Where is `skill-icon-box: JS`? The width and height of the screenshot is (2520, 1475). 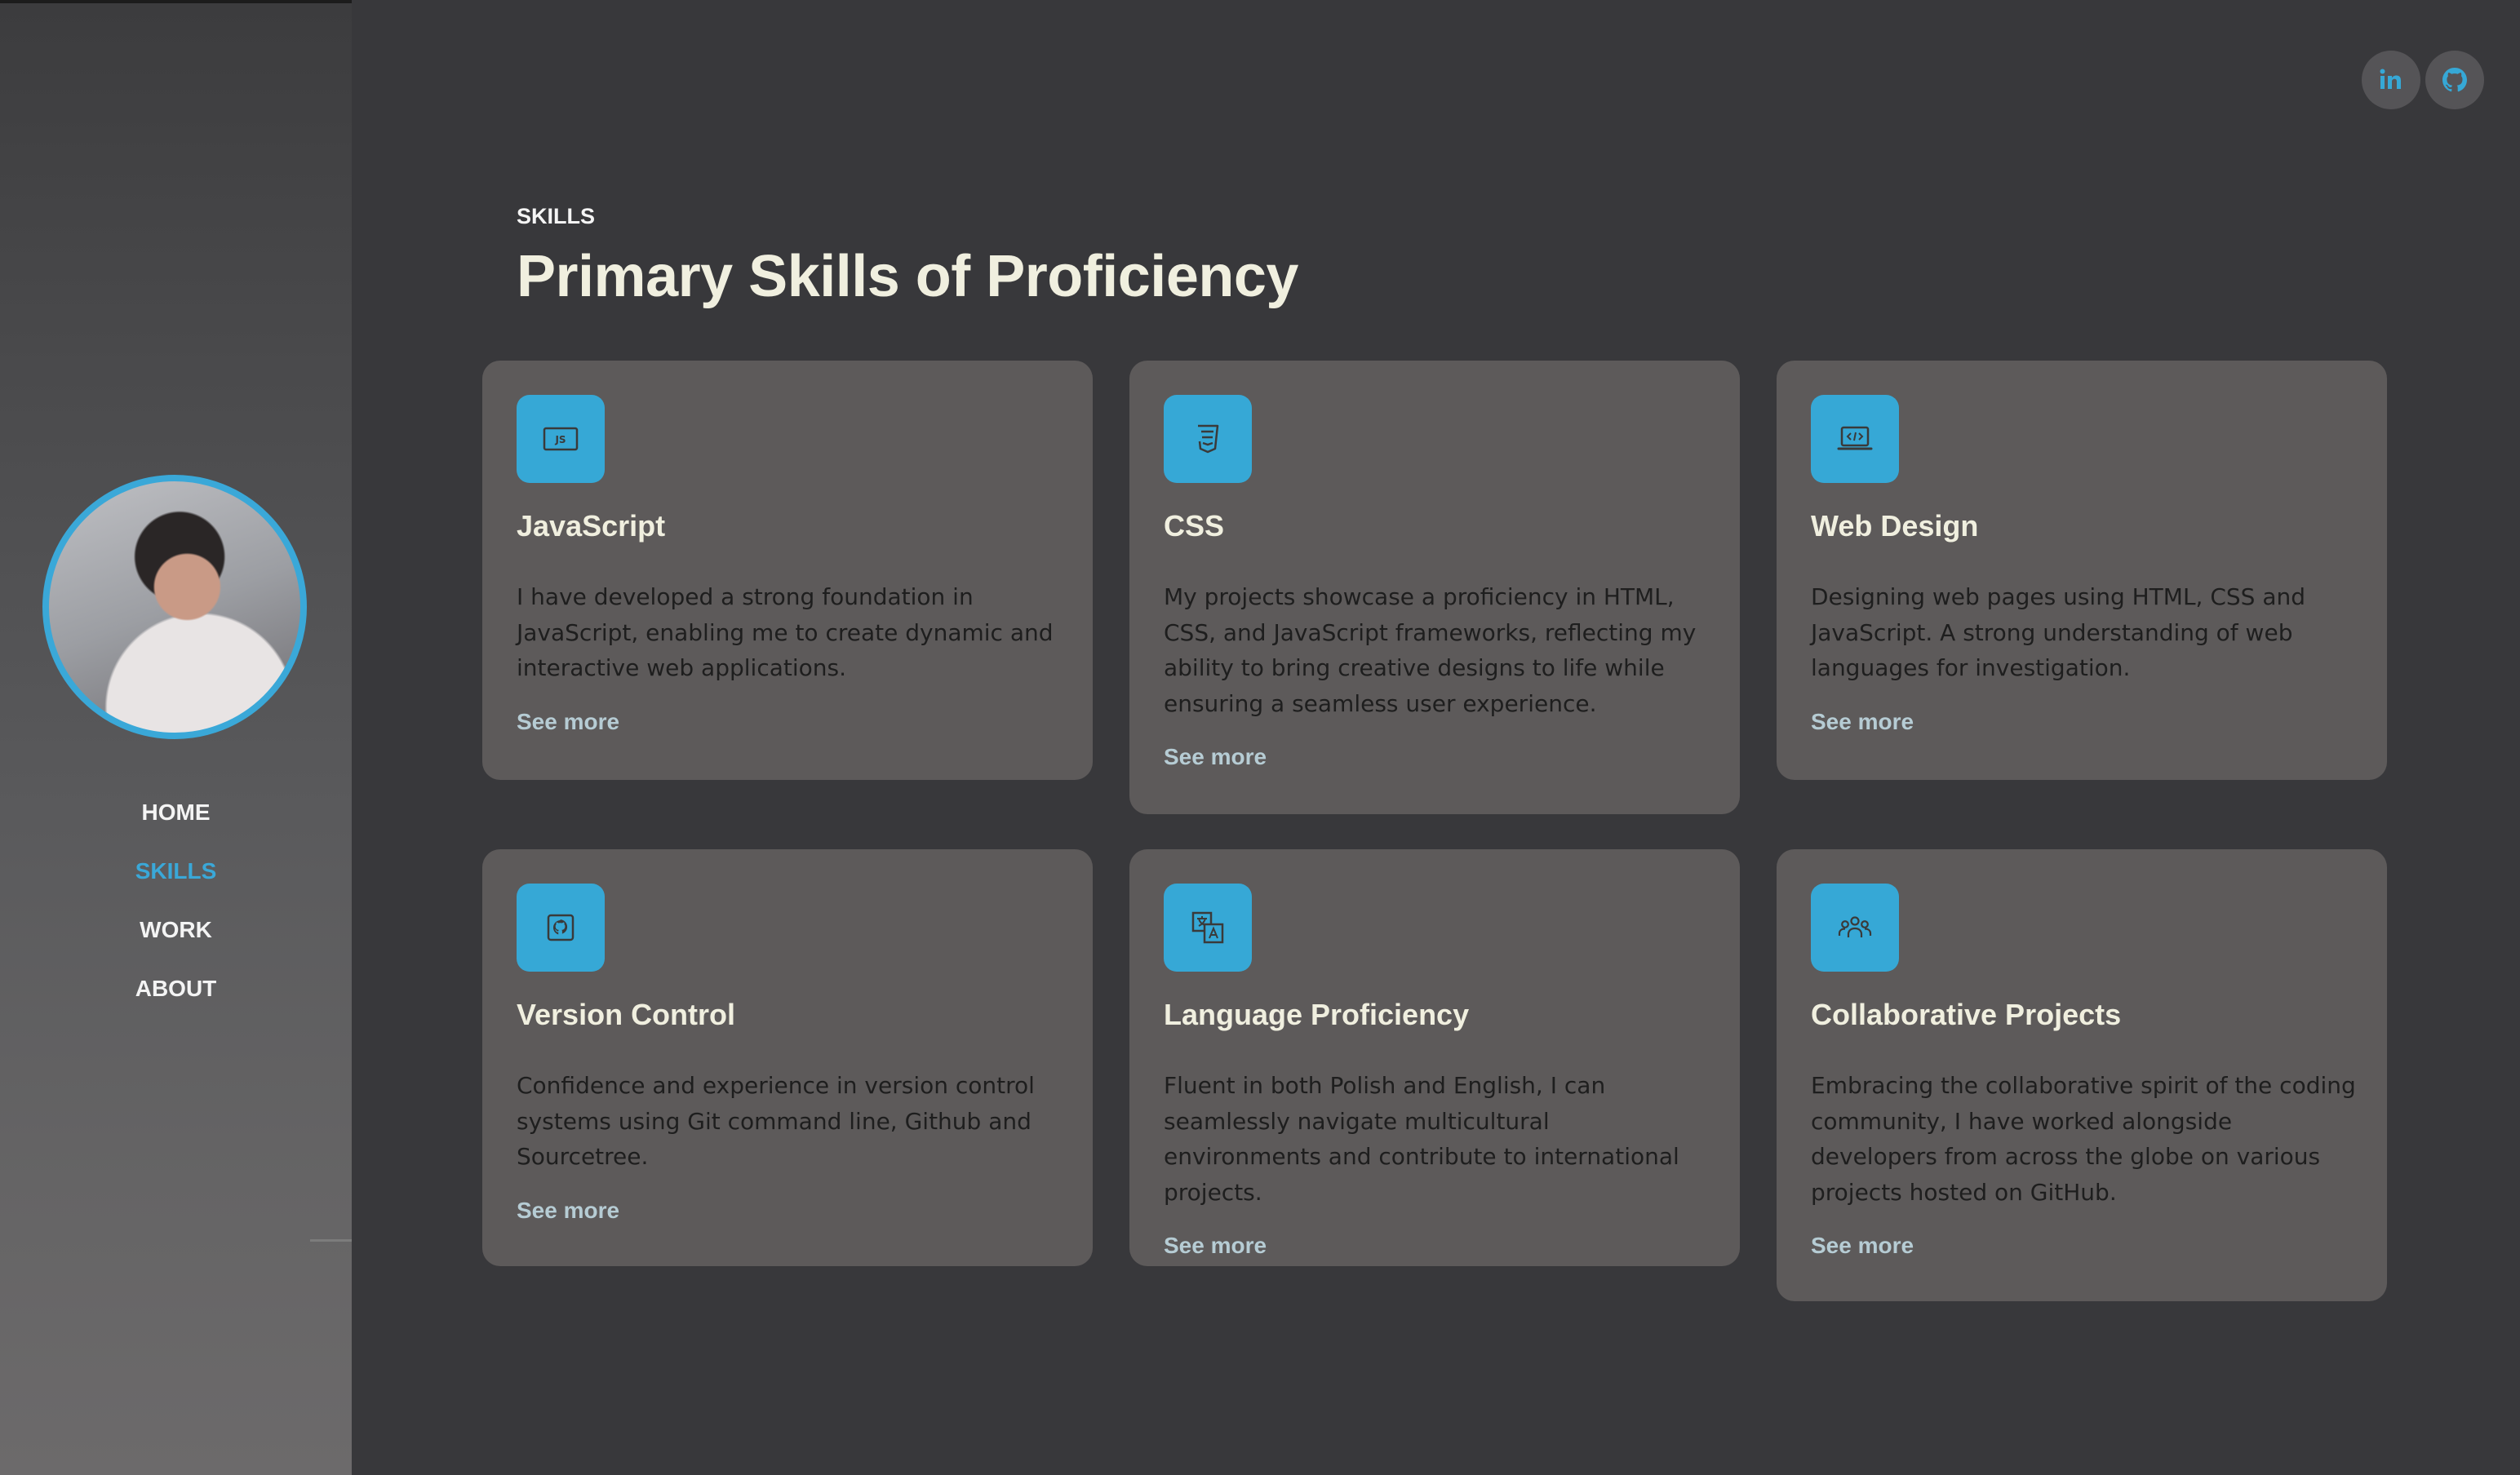
skill-icon-box: JS is located at coordinates (561, 439).